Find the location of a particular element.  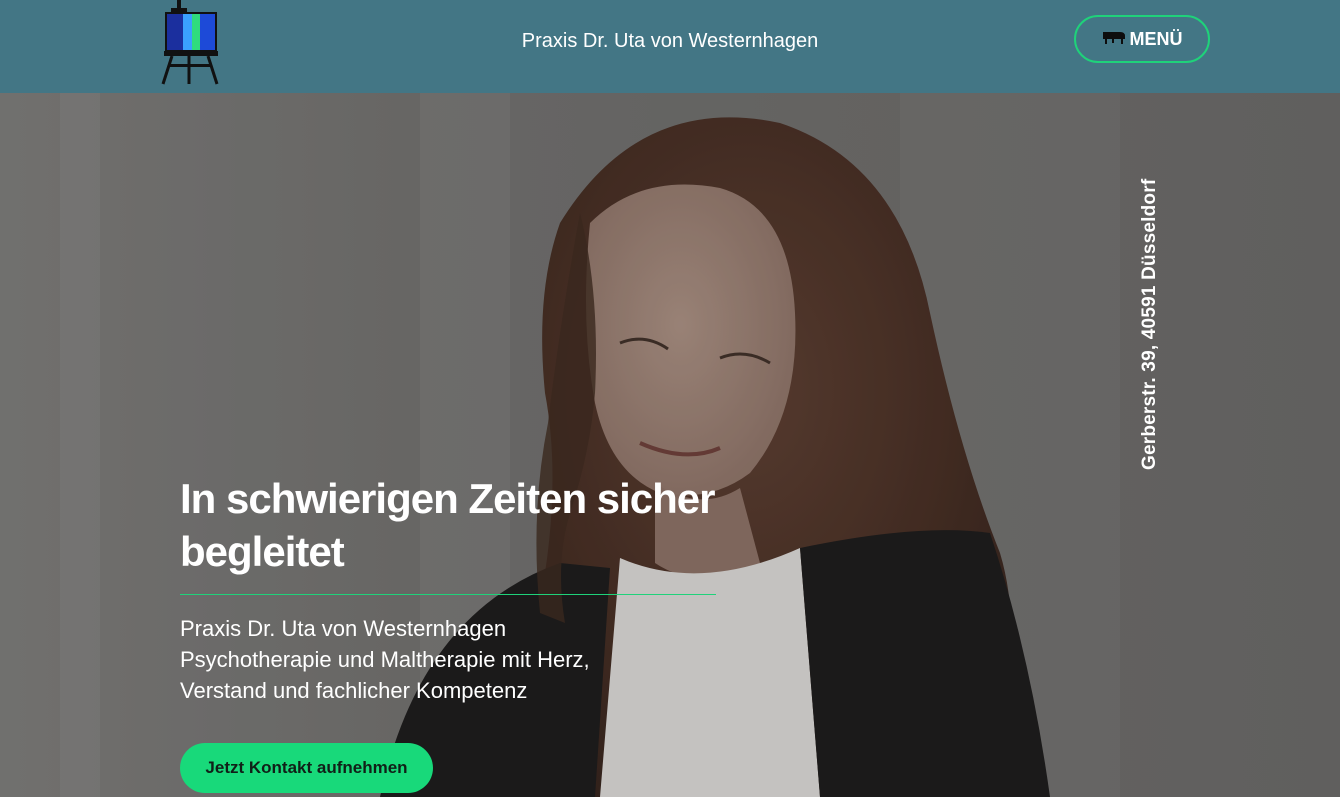

menu-label: MENÜ is located at coordinates (1156, 38).